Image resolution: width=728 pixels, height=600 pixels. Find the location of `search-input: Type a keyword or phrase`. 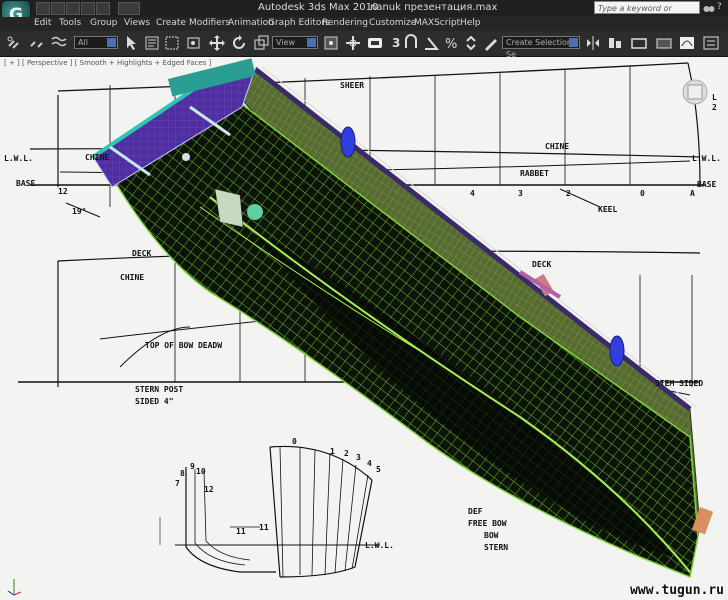

search-input: Type a keyword or phrase is located at coordinates (647, 13).